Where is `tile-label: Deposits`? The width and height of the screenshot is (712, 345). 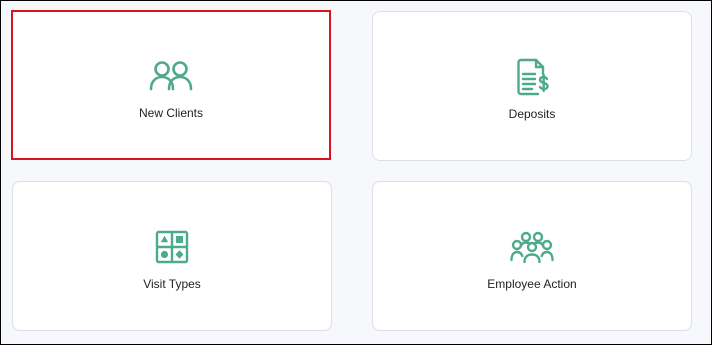 tile-label: Deposits is located at coordinates (532, 114).